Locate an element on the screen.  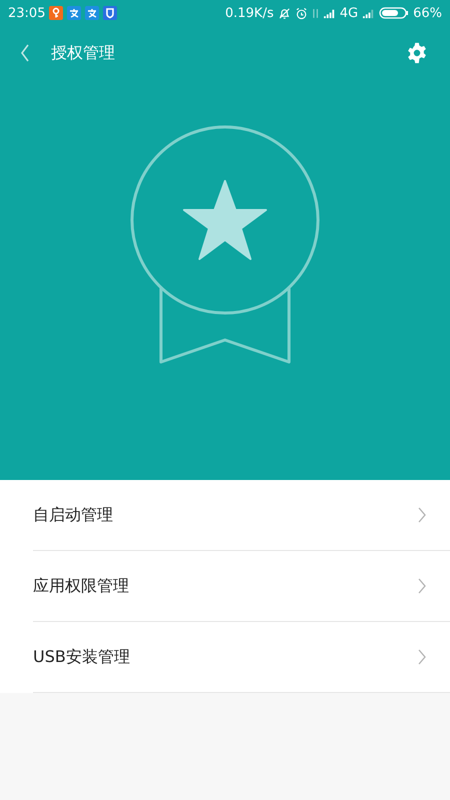
battery-icon is located at coordinates (394, 13).